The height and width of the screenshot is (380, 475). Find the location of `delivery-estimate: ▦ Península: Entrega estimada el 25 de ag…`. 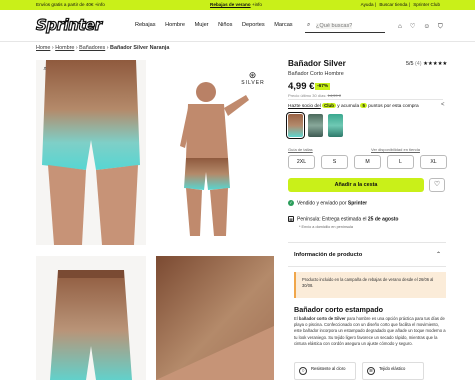

delivery-estimate: ▦ Península: Entrega estimada el 25 de ag… is located at coordinates (343, 219).